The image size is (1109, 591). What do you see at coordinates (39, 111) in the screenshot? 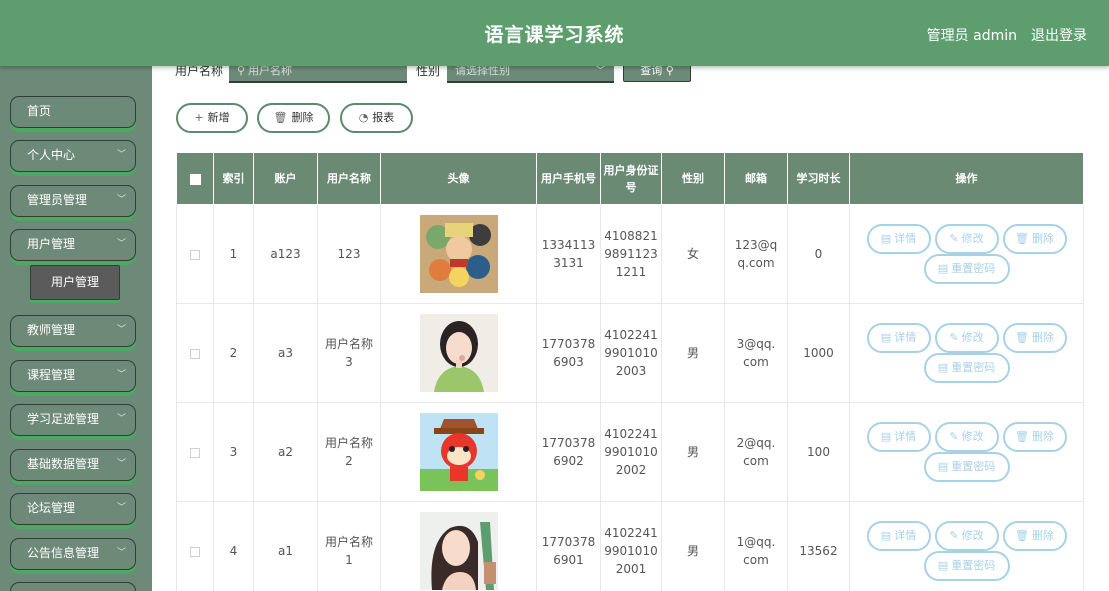
I see `sidebar-item-label: 首页` at bounding box center [39, 111].